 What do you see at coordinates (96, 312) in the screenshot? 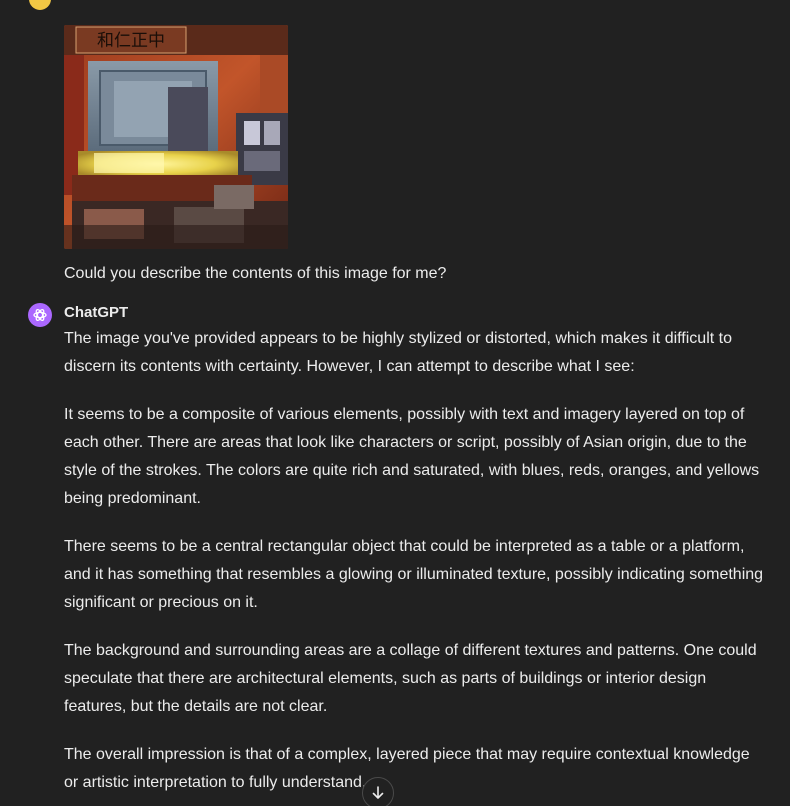
I see `assistant-name: ChatGPT` at bounding box center [96, 312].